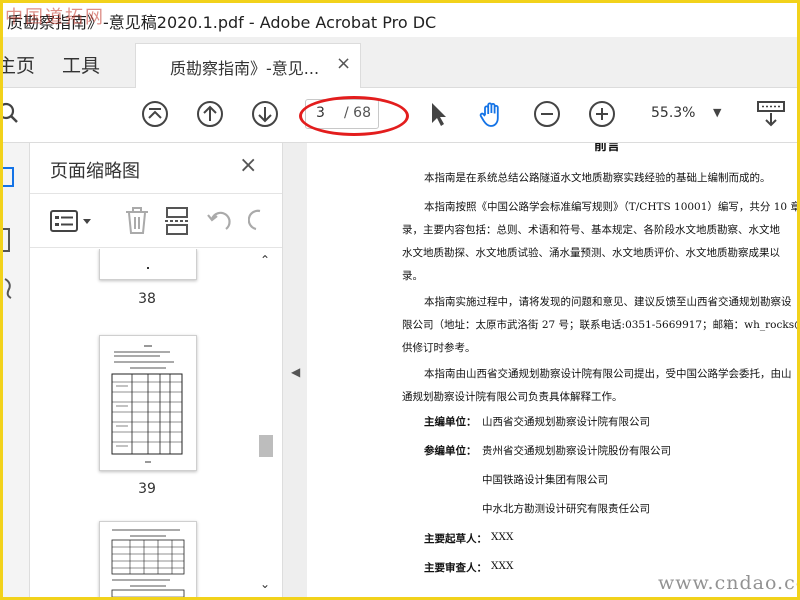 This screenshot has height=600, width=800. What do you see at coordinates (602, 114) in the screenshot?
I see `zoom-in-icon` at bounding box center [602, 114].